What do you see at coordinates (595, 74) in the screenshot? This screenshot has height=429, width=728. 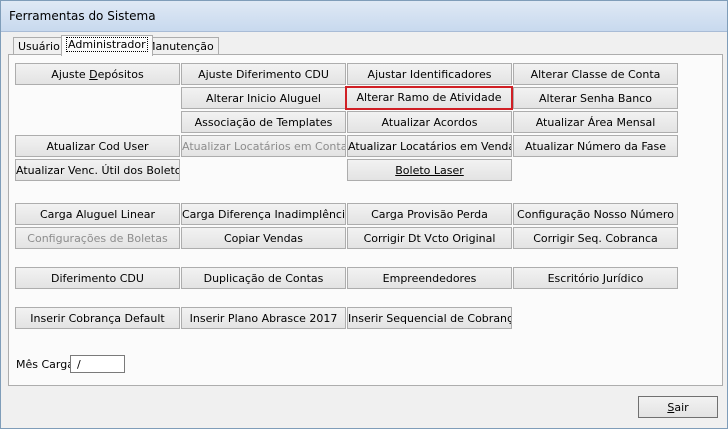 I see `alterar-classe-conta-button: Alterar Classe de Conta` at bounding box center [595, 74].